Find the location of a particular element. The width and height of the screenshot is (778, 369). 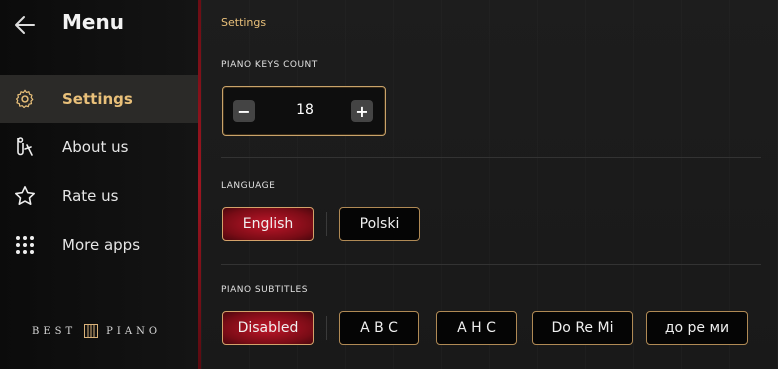

increment-button: + is located at coordinates (362, 111).